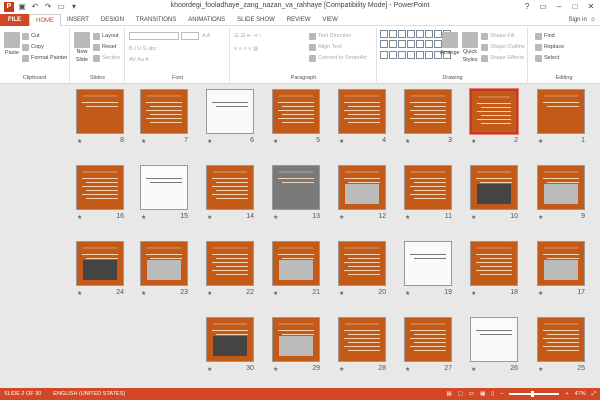 The height and width of the screenshot is (400, 600). What do you see at coordinates (325, 47) in the screenshot?
I see `align-text-button: Align Text` at bounding box center [325, 47].